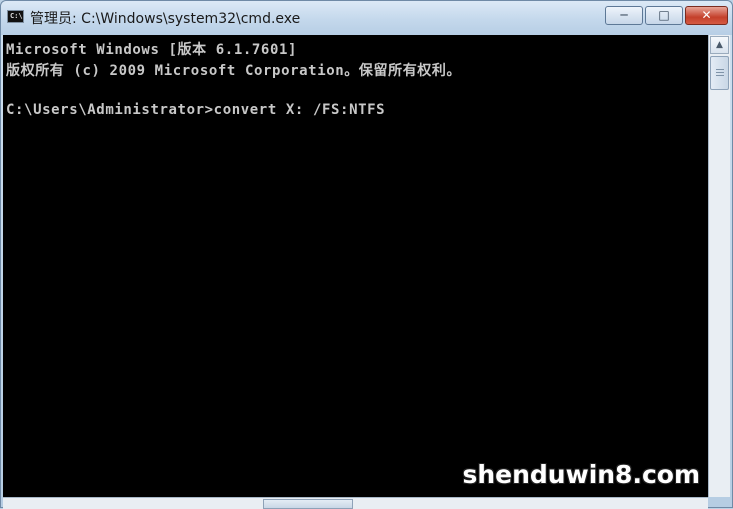 This screenshot has height=509, width=733. I want to click on scroll-up-button: ▲, so click(719, 45).